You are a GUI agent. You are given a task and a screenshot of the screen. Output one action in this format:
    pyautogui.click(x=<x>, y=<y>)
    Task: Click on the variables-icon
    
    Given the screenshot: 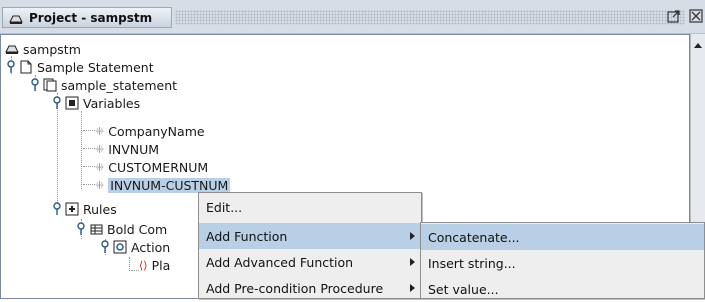 What is the action you would take?
    pyautogui.click(x=72, y=103)
    